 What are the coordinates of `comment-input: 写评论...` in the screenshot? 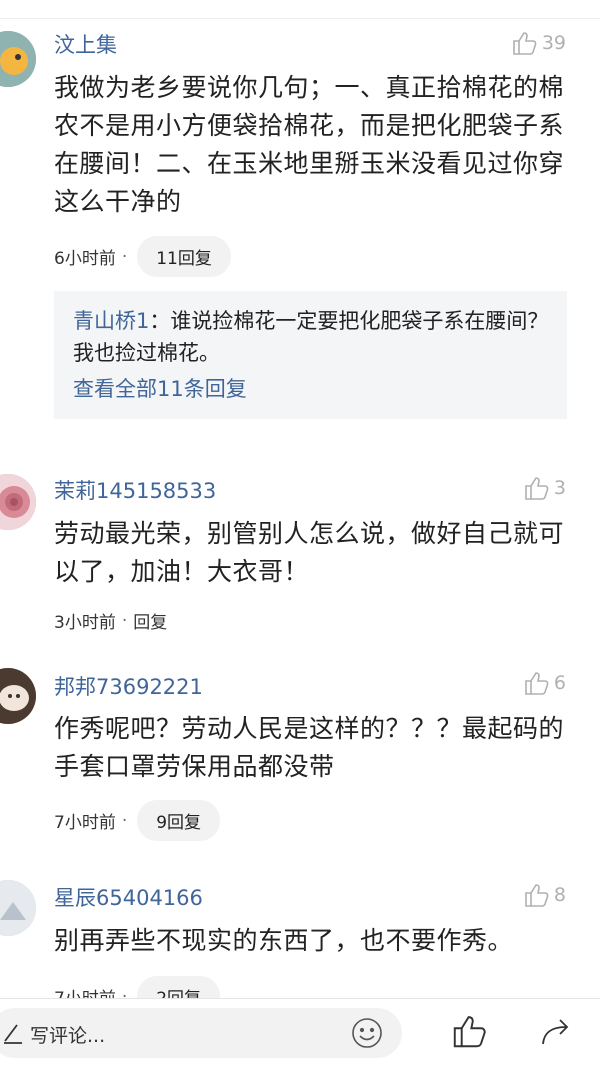 It's located at (201, 1033).